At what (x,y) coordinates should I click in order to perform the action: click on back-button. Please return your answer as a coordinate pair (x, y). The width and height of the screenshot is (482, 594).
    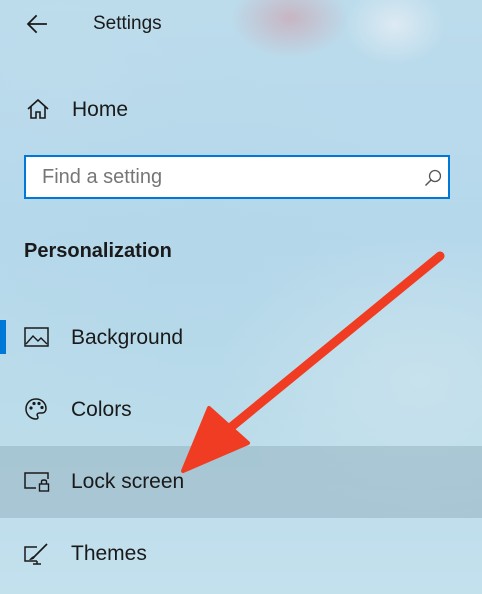
    Looking at the image, I should click on (36, 24).